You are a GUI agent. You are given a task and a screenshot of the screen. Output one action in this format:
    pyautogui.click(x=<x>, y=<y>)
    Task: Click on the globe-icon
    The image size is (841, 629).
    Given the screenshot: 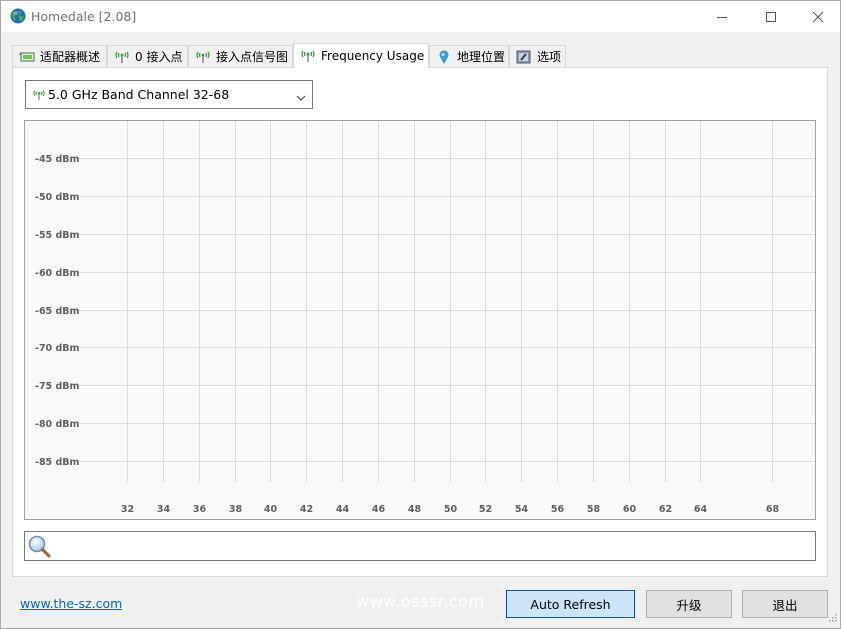 What is the action you would take?
    pyautogui.click(x=18, y=16)
    